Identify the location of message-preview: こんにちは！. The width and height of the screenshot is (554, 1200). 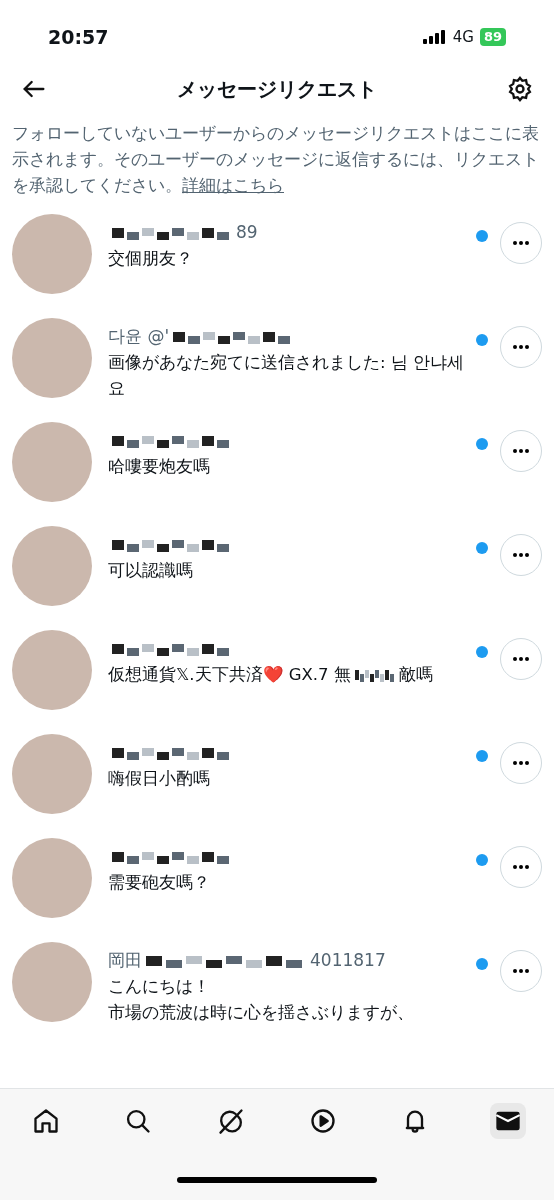
(159, 987).